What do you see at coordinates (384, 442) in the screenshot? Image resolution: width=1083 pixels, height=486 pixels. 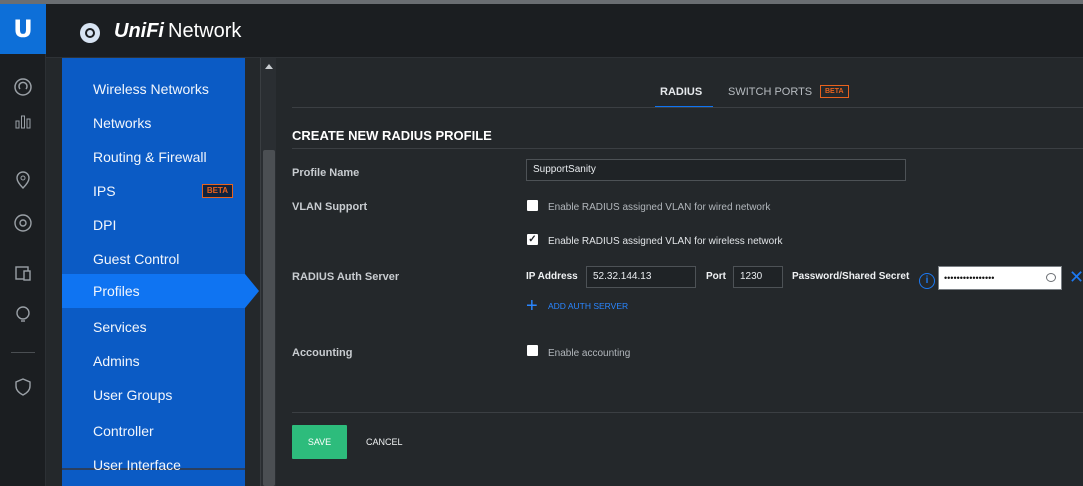 I see `cancel-button: CANCEL` at bounding box center [384, 442].